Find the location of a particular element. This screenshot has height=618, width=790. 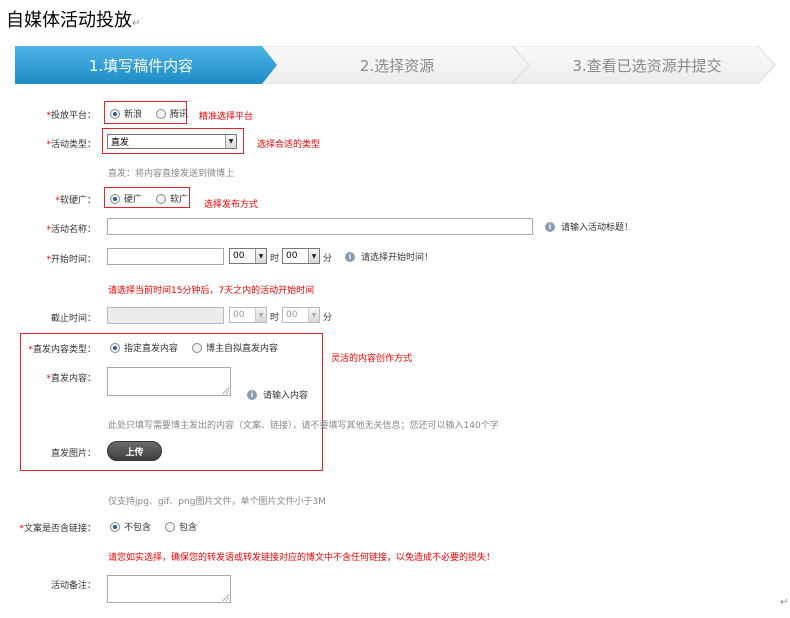

platform-tencent-radio is located at coordinates (161, 113).